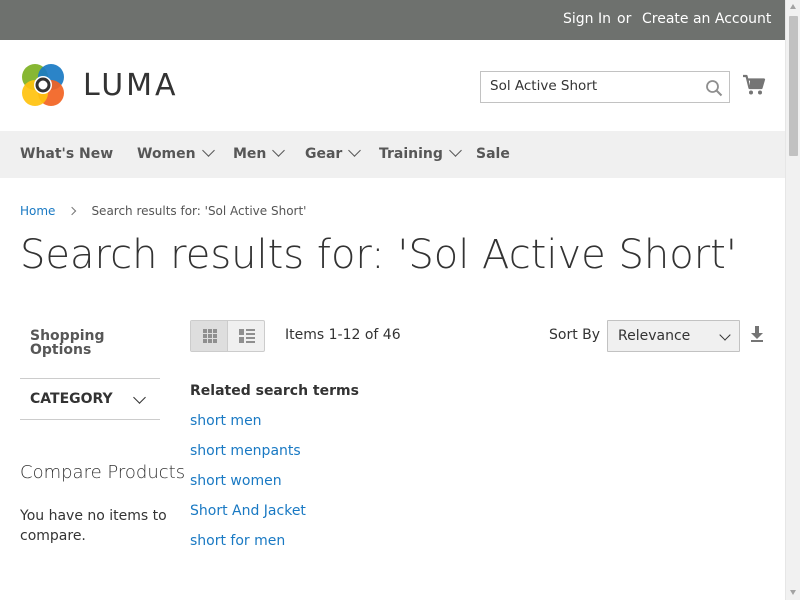 Image resolution: width=800 pixels, height=600 pixels. What do you see at coordinates (274, 391) in the screenshot?
I see `related-search-terms-title: Related search terms` at bounding box center [274, 391].